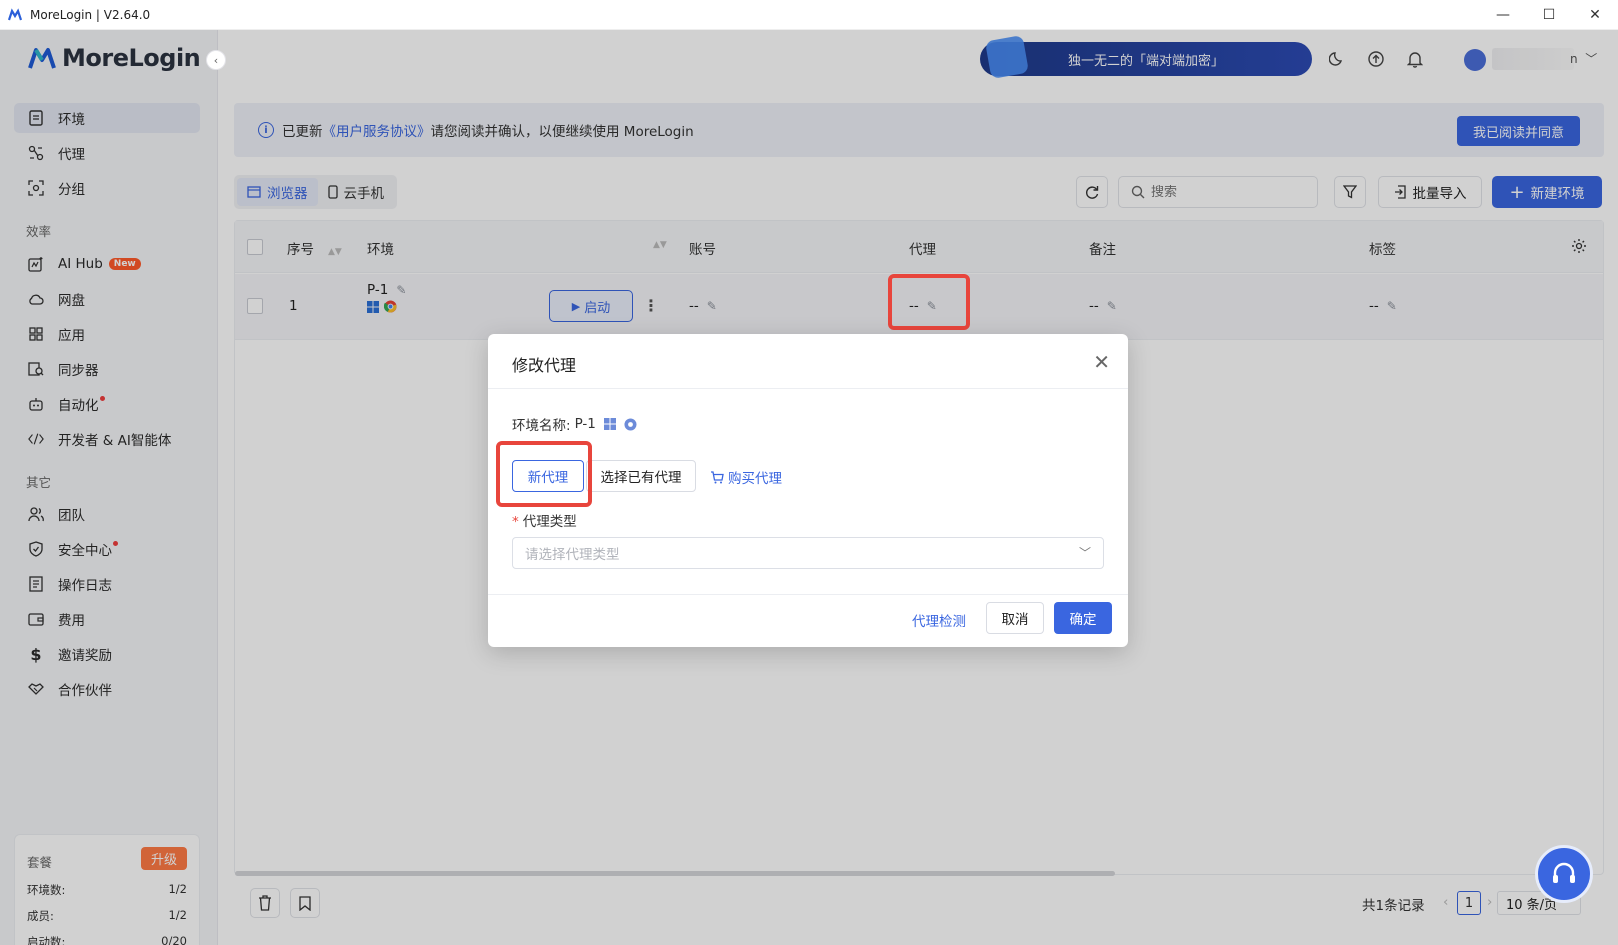 The height and width of the screenshot is (945, 1618). Describe the element at coordinates (15, 13) in the screenshot. I see `app-logo-icon` at that location.